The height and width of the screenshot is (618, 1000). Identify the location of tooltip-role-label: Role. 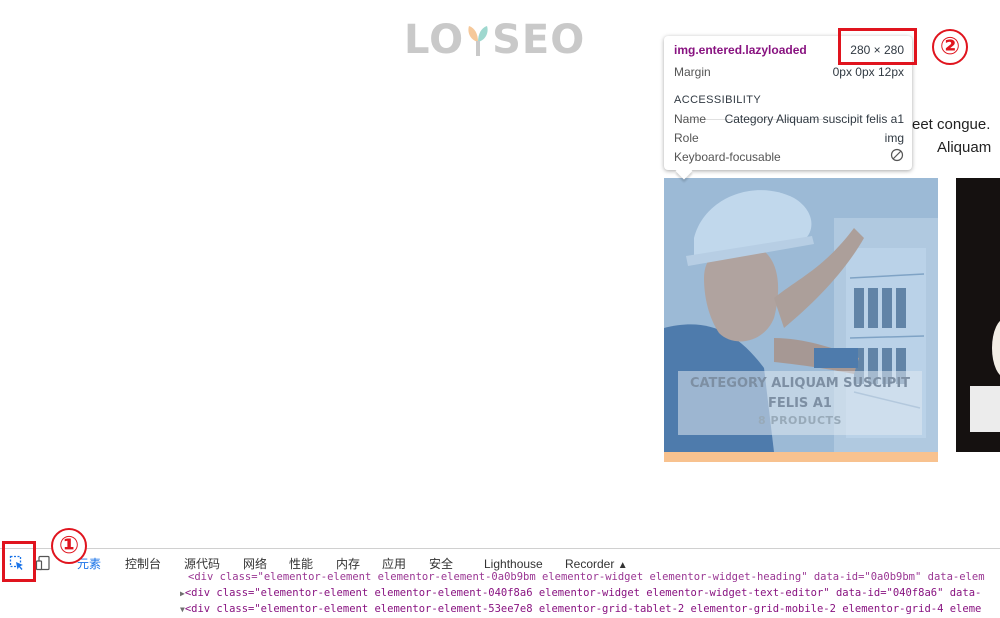
(686, 138).